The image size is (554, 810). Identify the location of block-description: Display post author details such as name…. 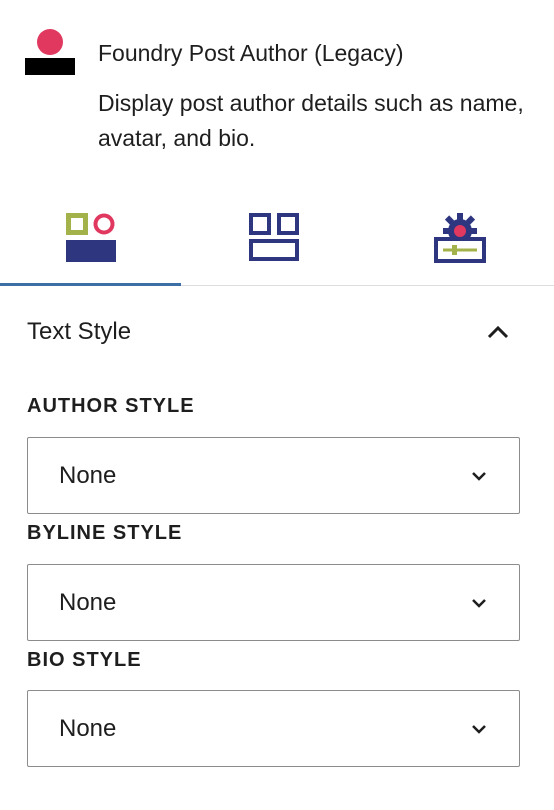
(311, 120).